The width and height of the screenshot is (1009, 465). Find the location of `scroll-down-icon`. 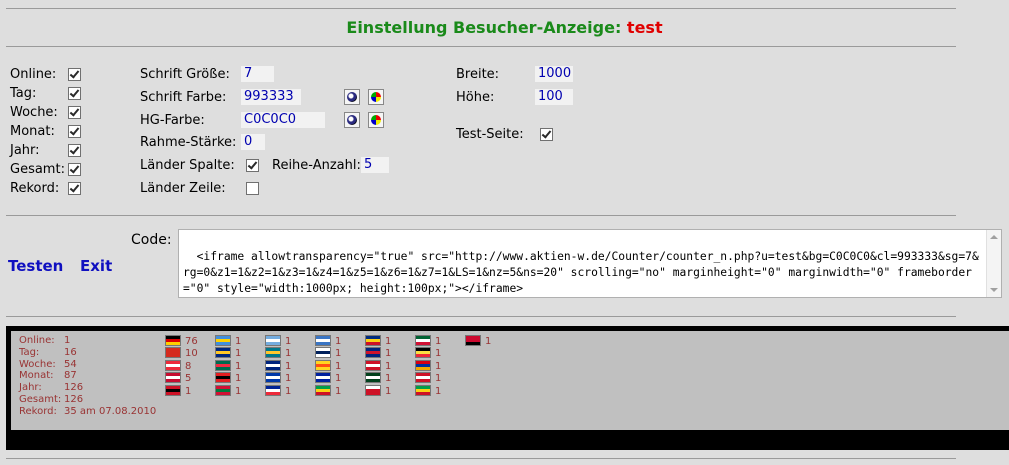

scroll-down-icon is located at coordinates (994, 290).